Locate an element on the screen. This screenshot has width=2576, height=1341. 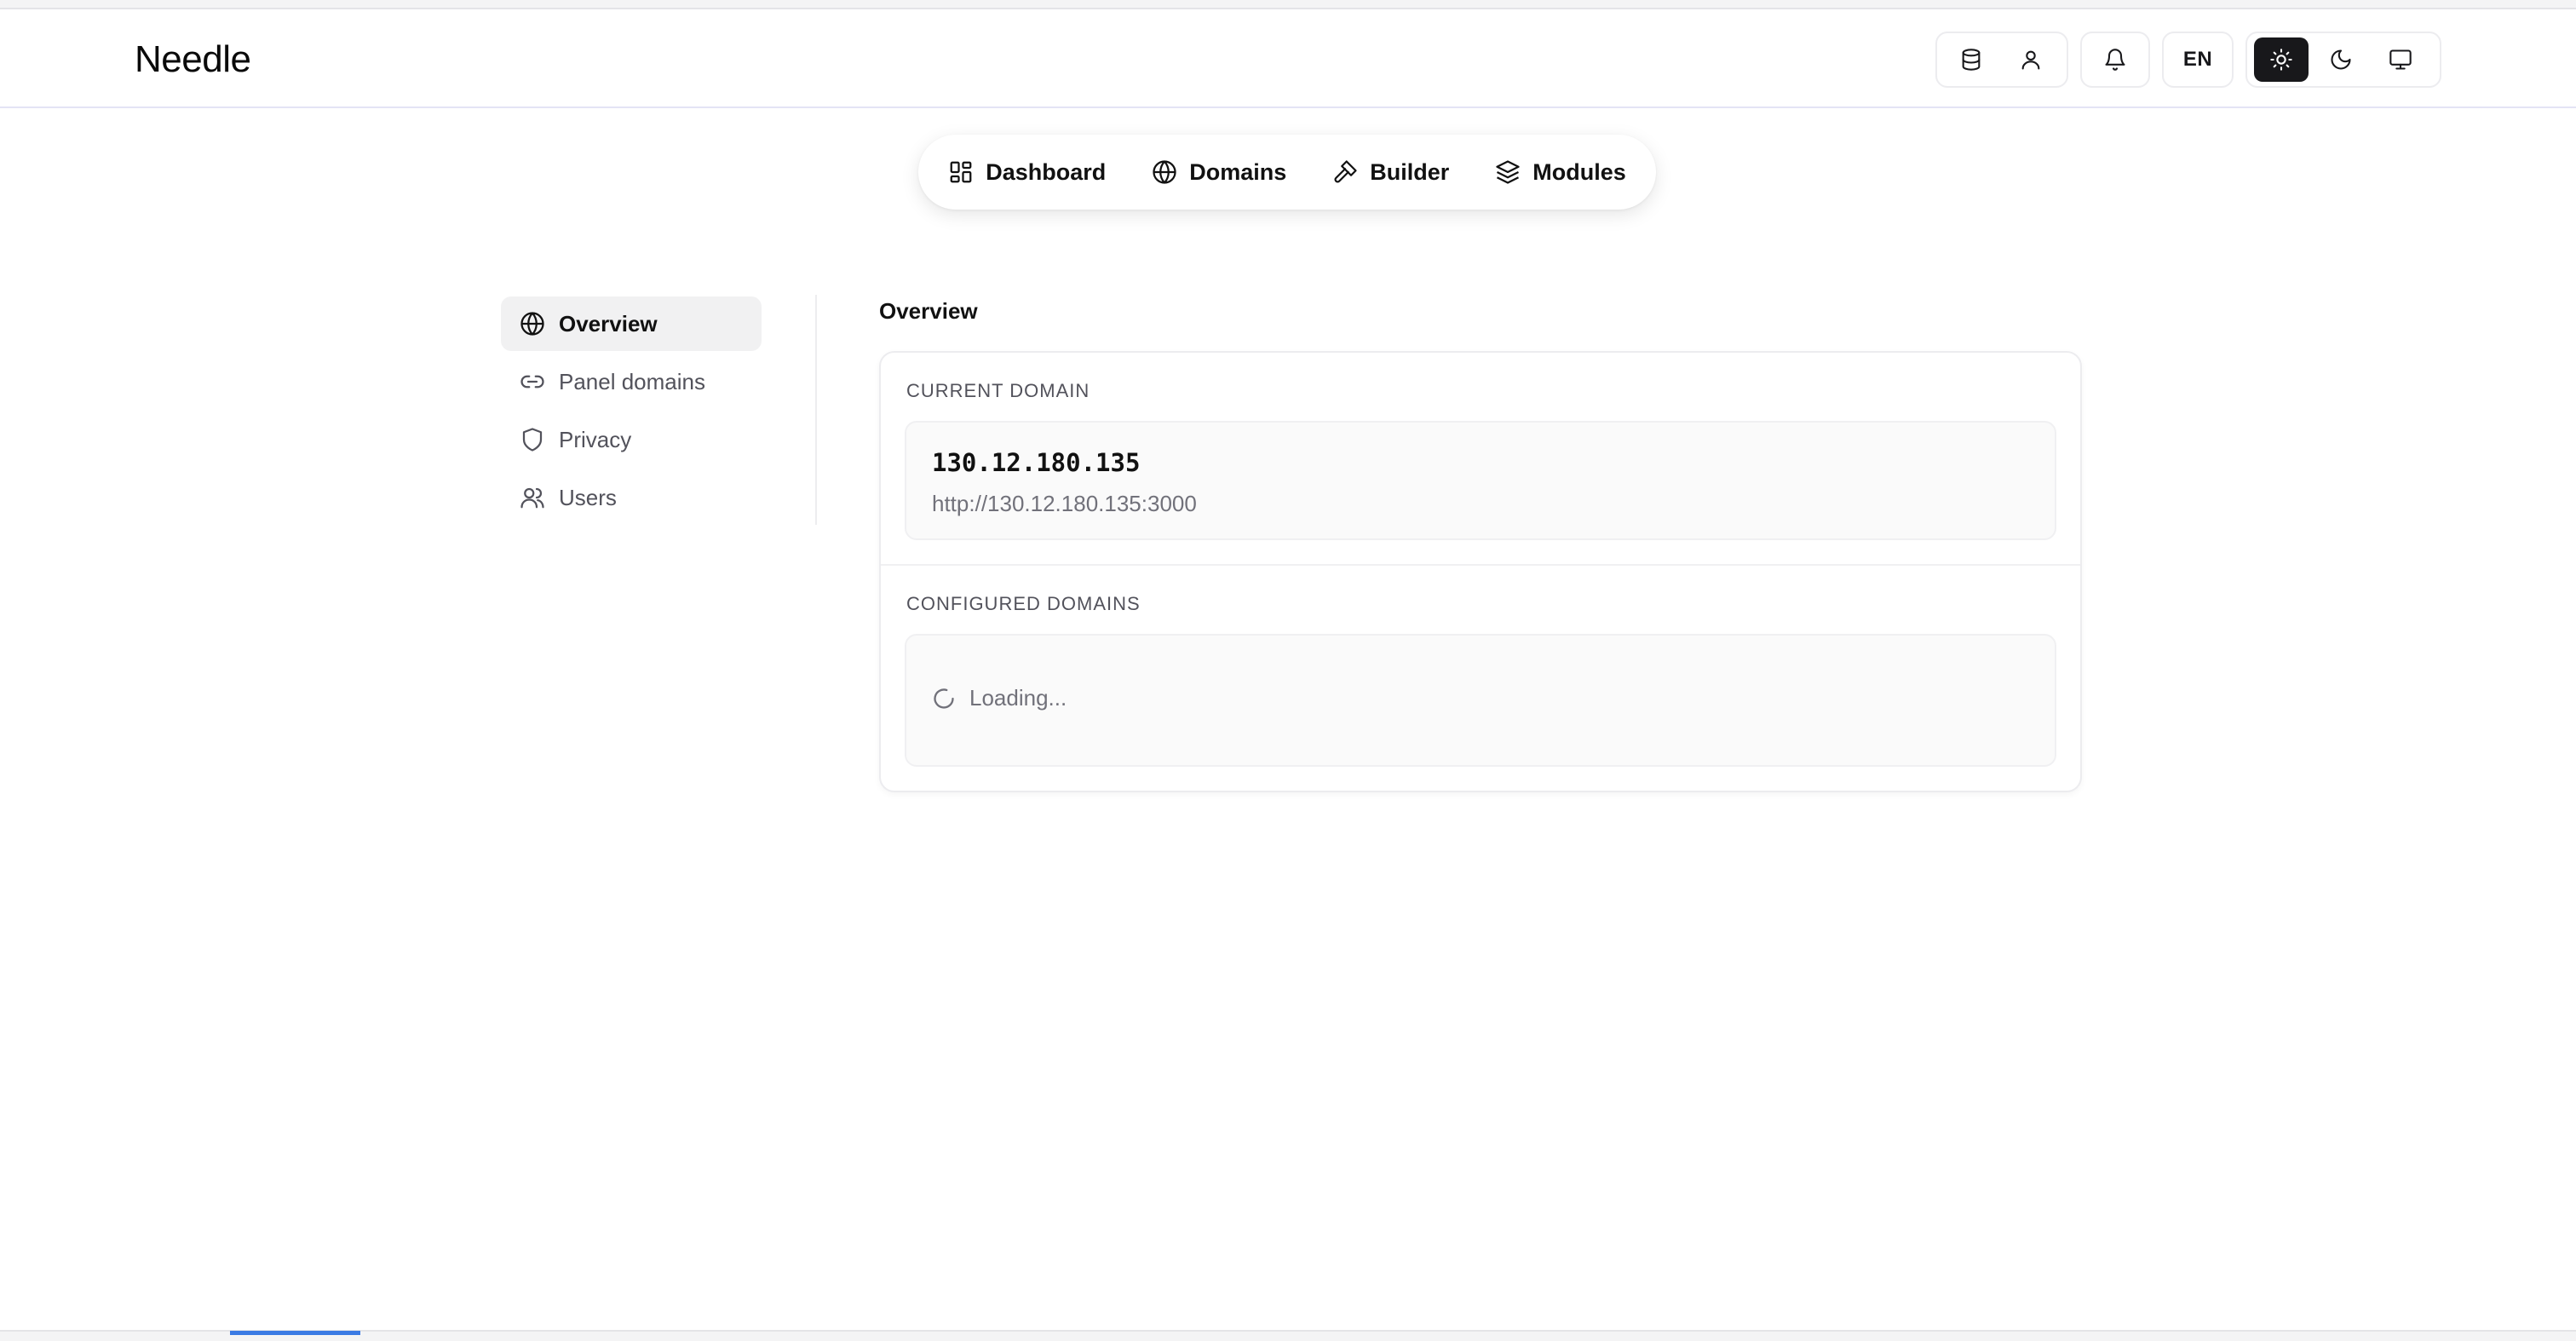
sidebar-item-panel-domains: Panel domains is located at coordinates (632, 382).